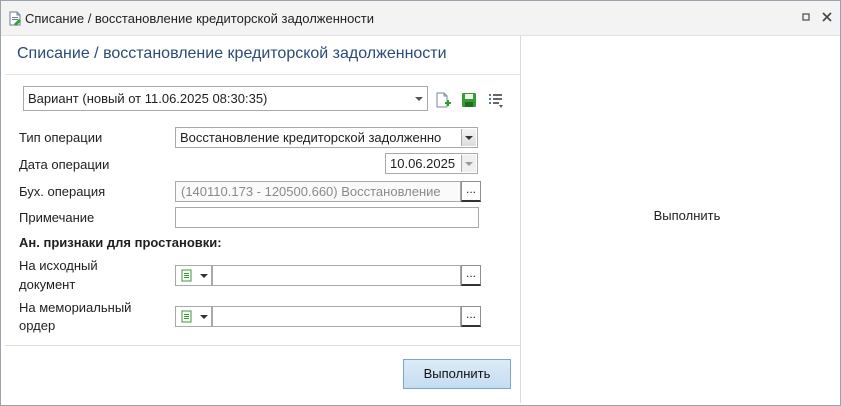 The width and height of the screenshot is (841, 406). What do you see at coordinates (148, 98) in the screenshot?
I see `variant-value: Вариант (новый от 11.06.2025 08:30:35)` at bounding box center [148, 98].